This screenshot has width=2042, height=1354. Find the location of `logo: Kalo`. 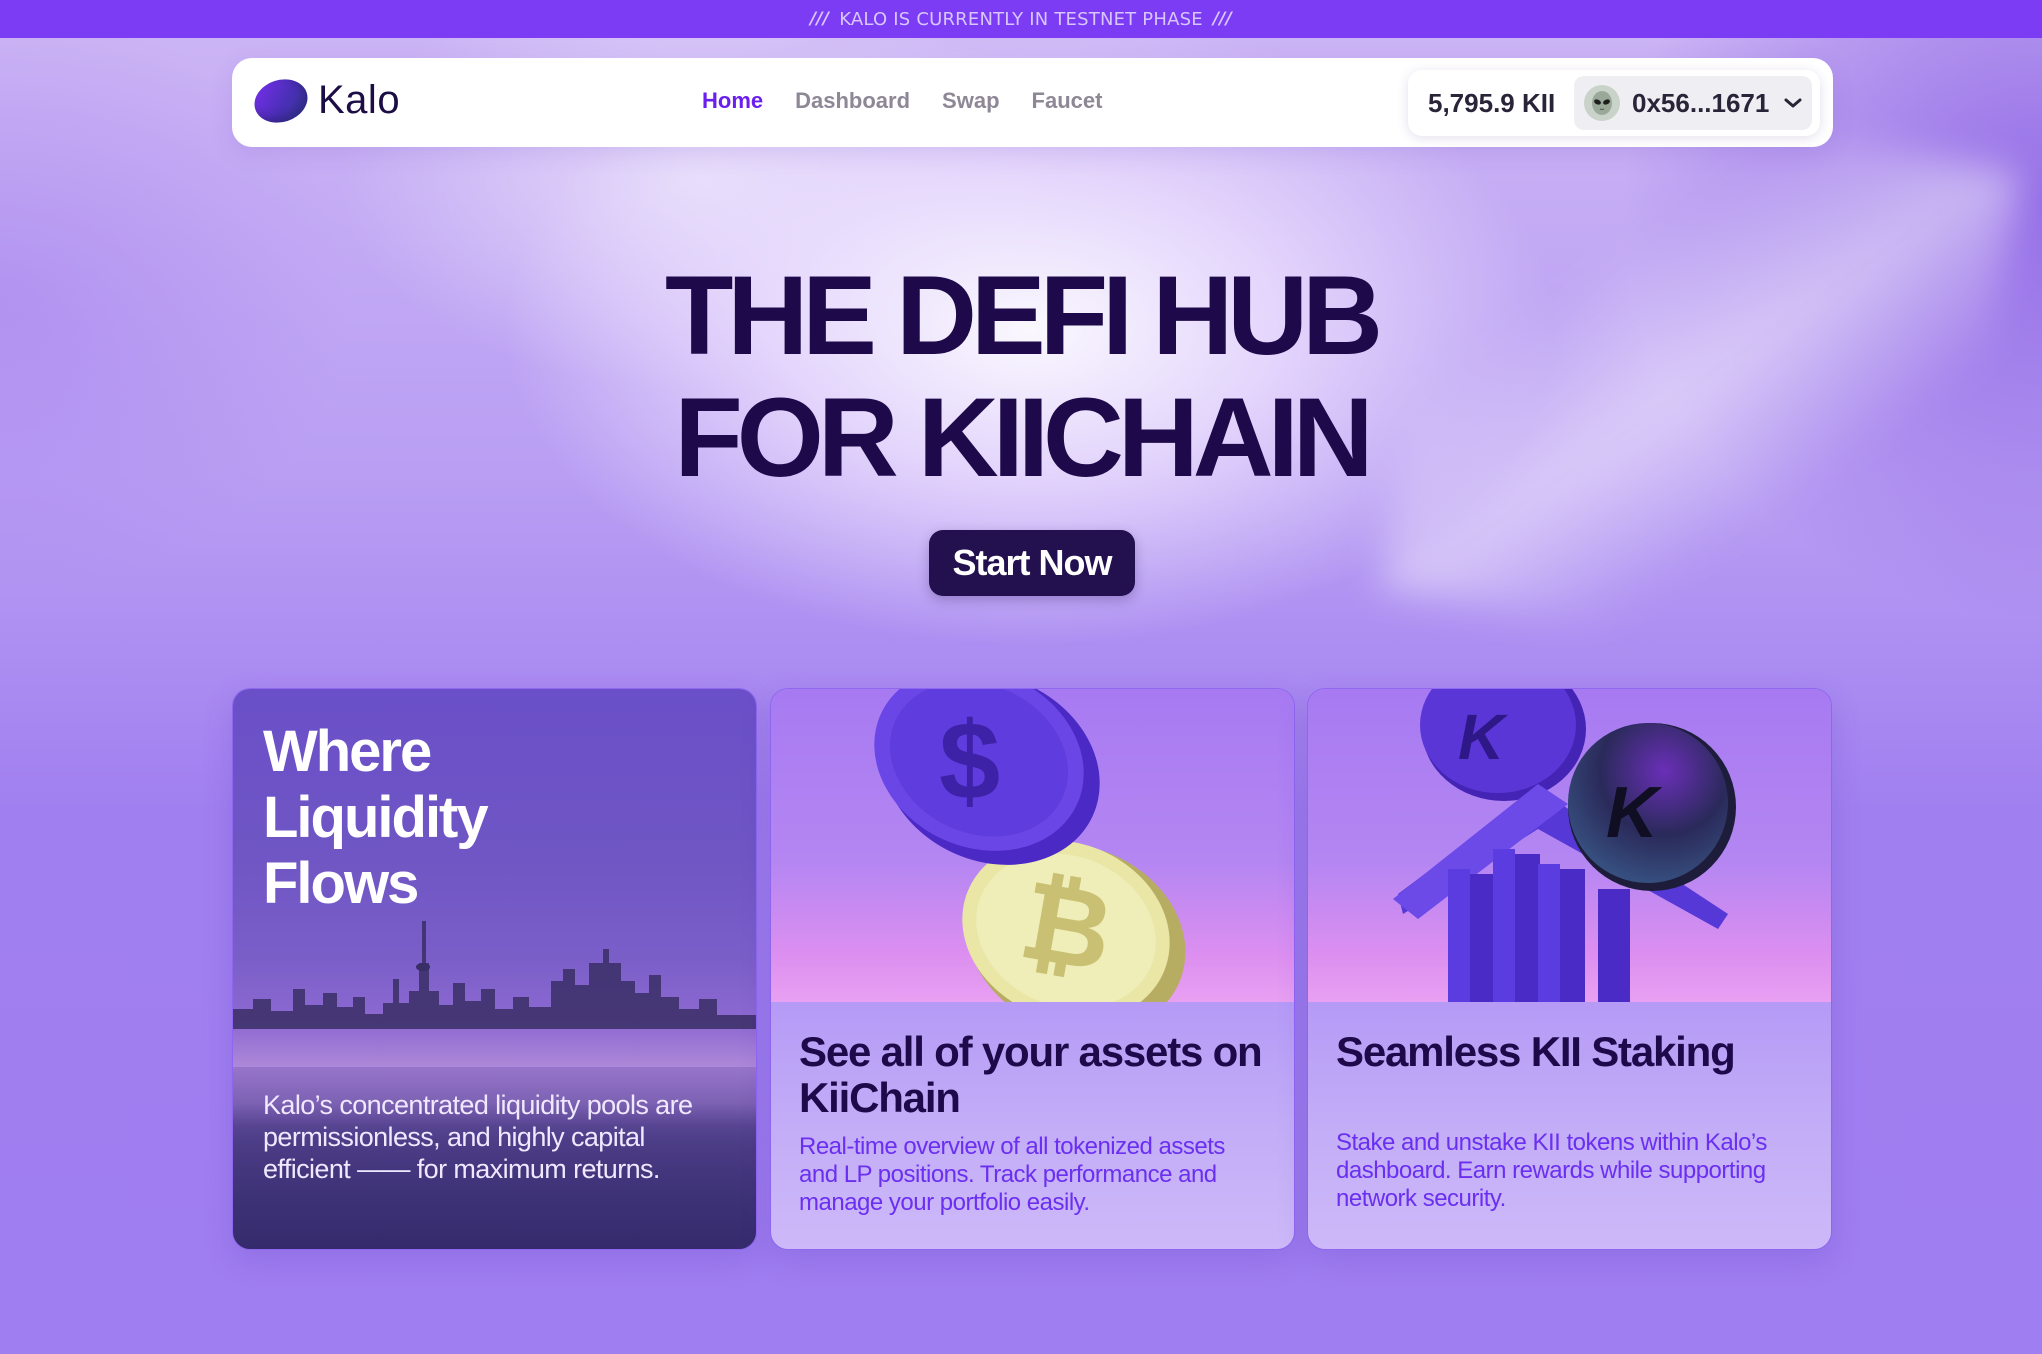

logo: Kalo is located at coordinates (324, 100).